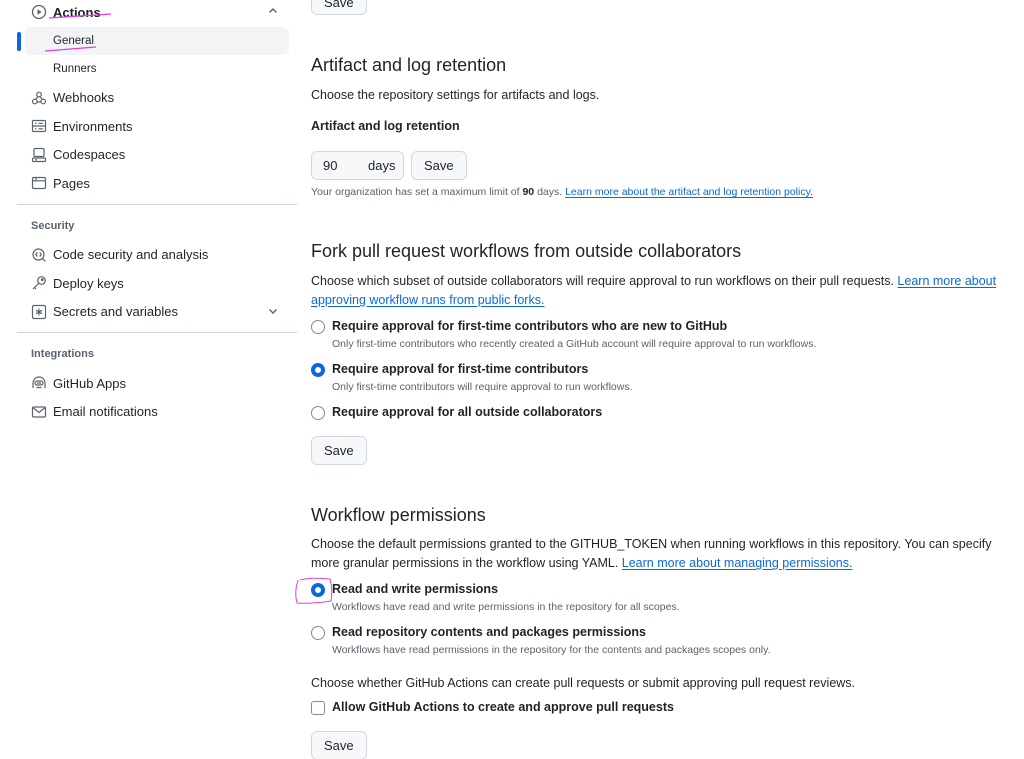 The height and width of the screenshot is (759, 1024). Describe the element at coordinates (89, 155) in the screenshot. I see `sidebar-item-label: Codespaces` at that location.